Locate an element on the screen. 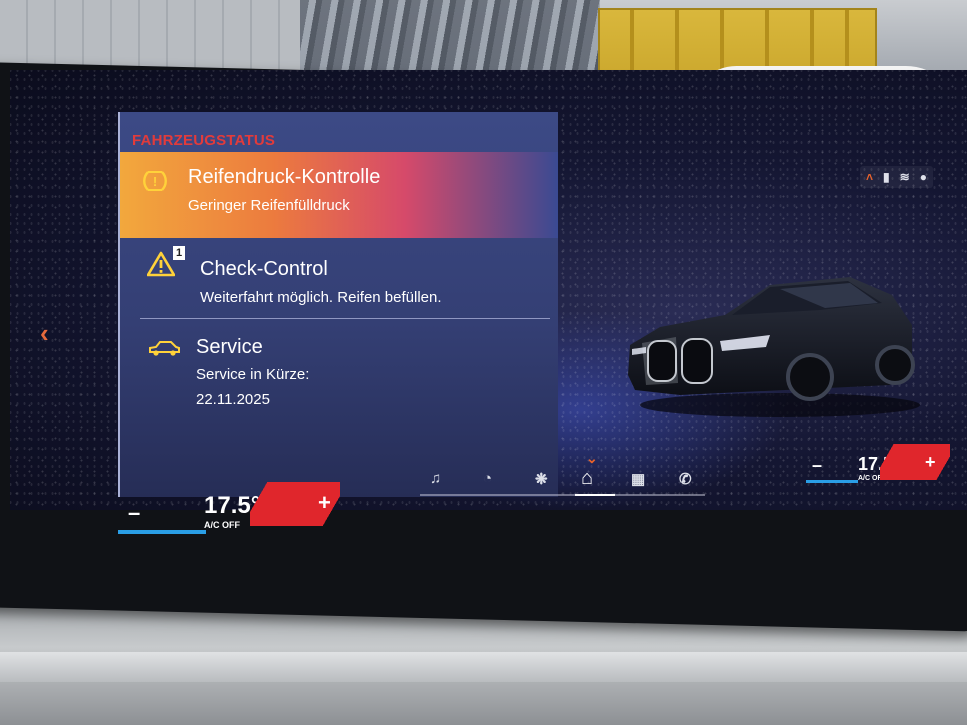 This screenshot has width=967, height=725. dashboard-trim is located at coordinates (483, 667).